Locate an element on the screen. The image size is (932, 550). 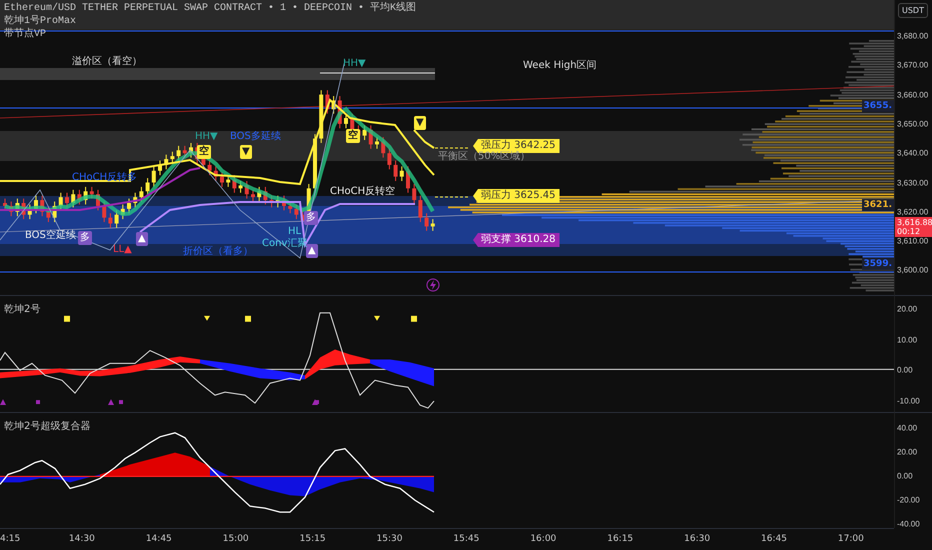
pane-title: 乾坤2号 is located at coordinates (22, 309).